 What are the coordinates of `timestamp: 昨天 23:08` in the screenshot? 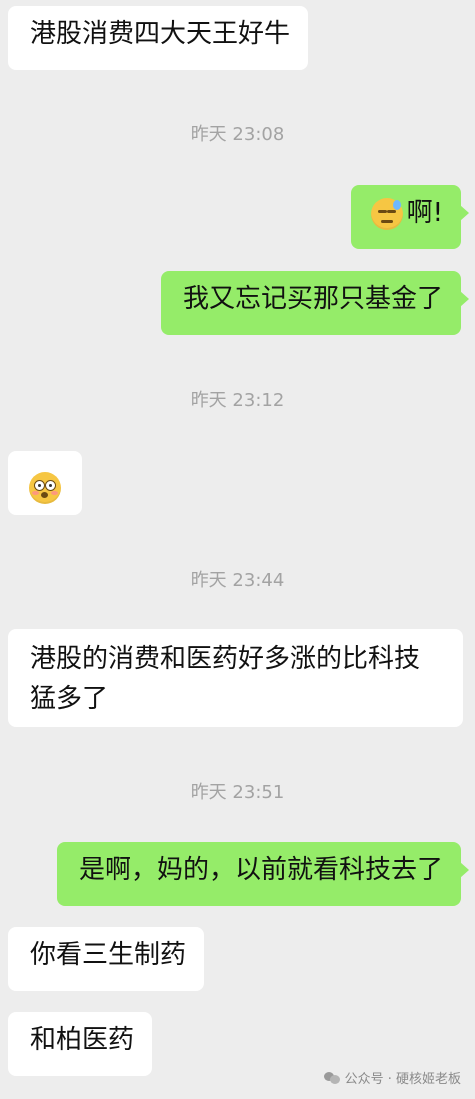 It's located at (237, 134).